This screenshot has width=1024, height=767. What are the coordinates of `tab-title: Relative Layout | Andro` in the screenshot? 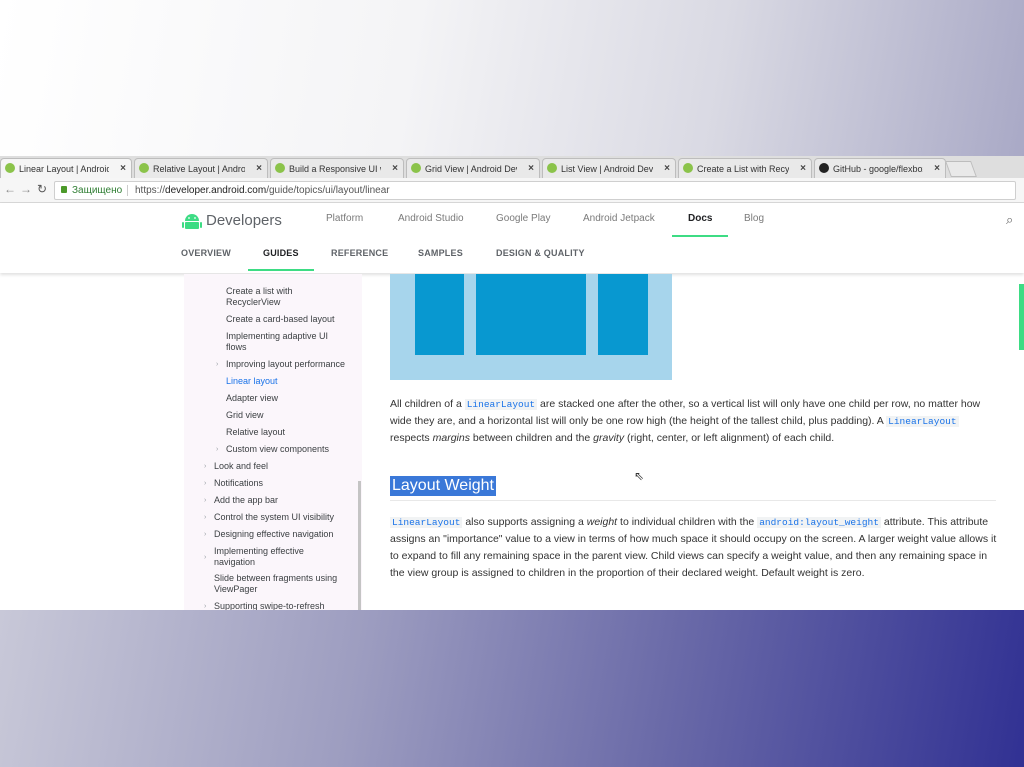 It's located at (199, 169).